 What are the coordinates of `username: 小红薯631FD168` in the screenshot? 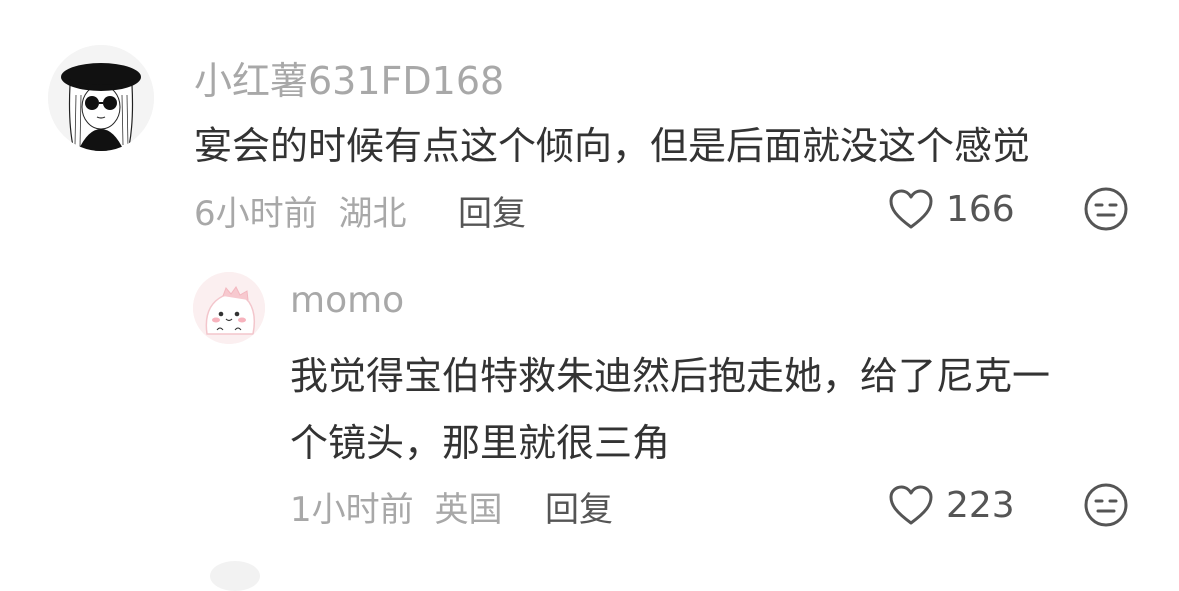 It's located at (349, 77).